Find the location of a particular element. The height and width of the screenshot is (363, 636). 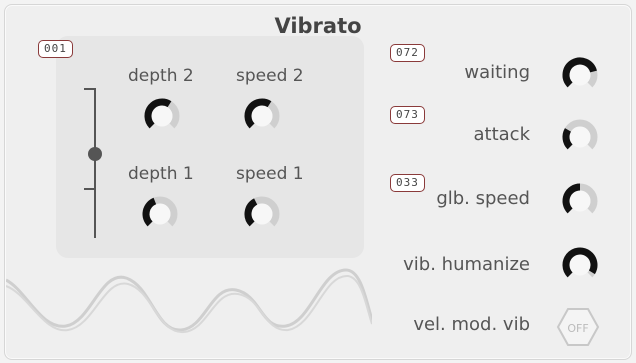

depth1-label: depth 1 is located at coordinates (161, 174).